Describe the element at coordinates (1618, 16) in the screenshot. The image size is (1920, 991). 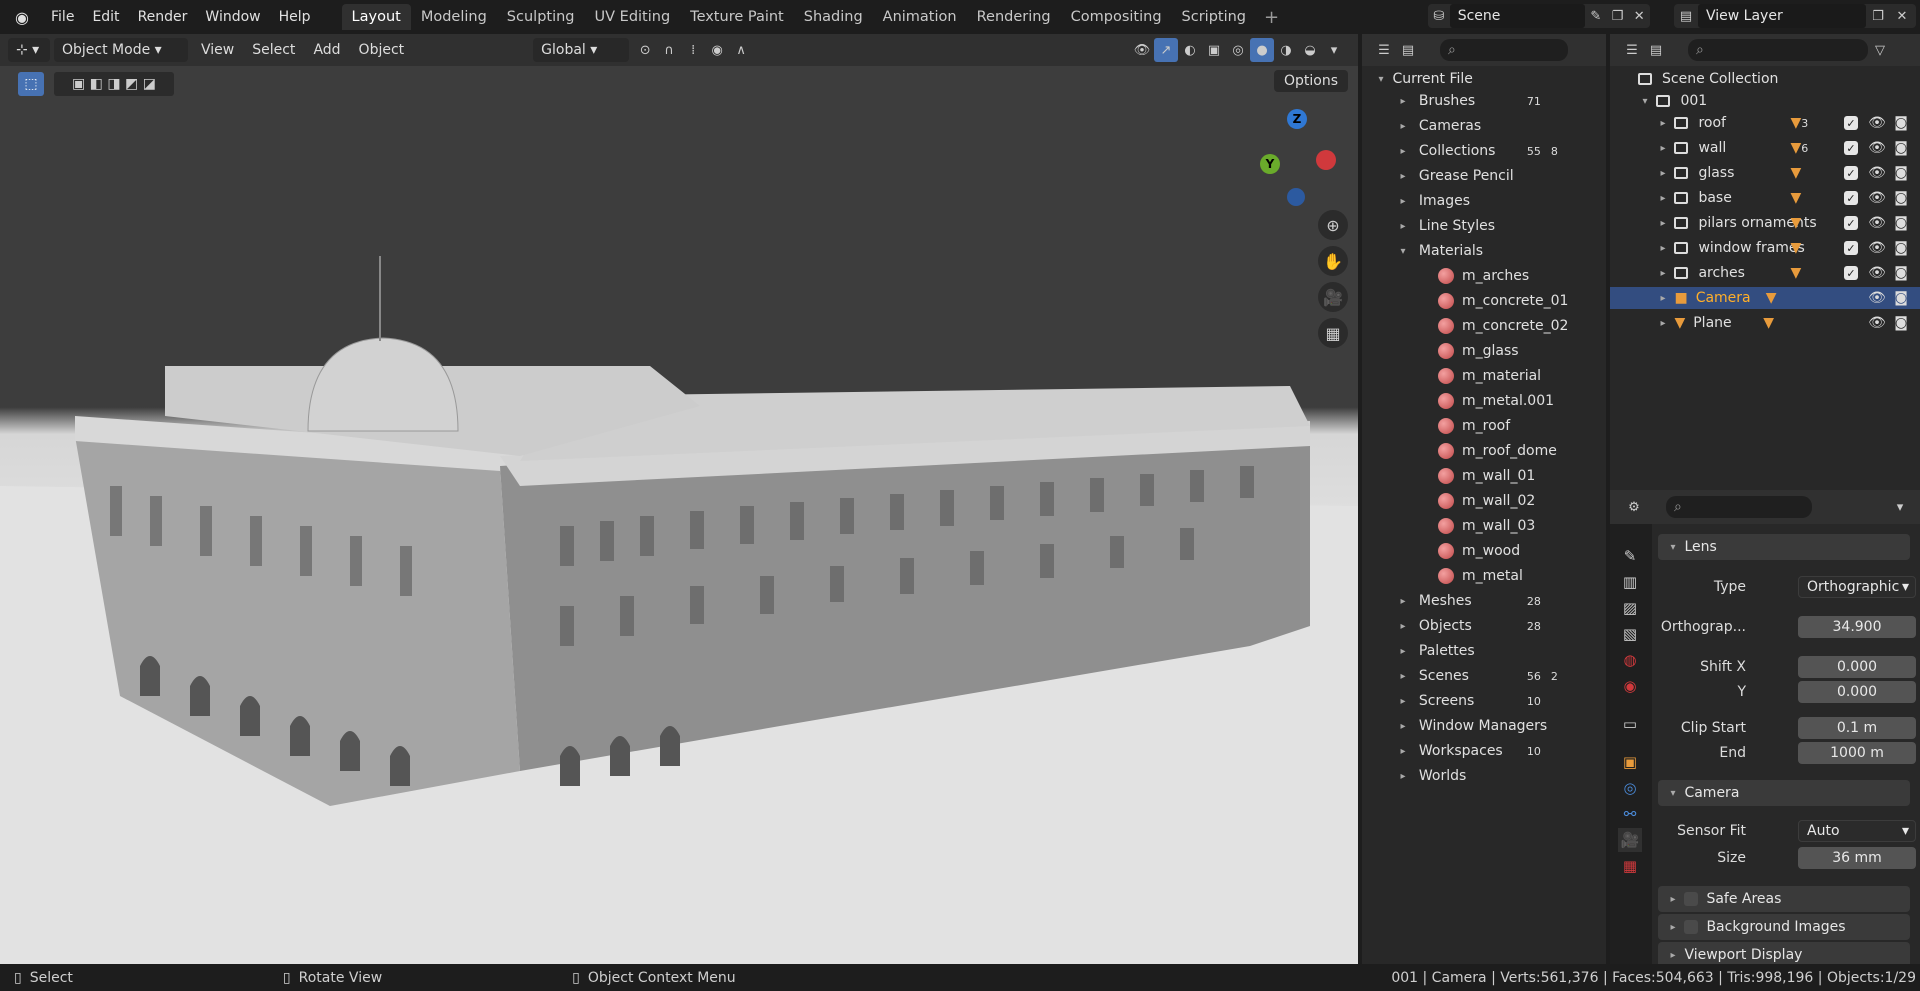
I see `new-scene-icon: ❐` at that location.